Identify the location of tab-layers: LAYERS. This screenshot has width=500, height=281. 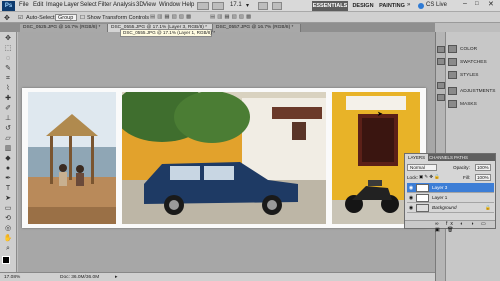
(417, 157).